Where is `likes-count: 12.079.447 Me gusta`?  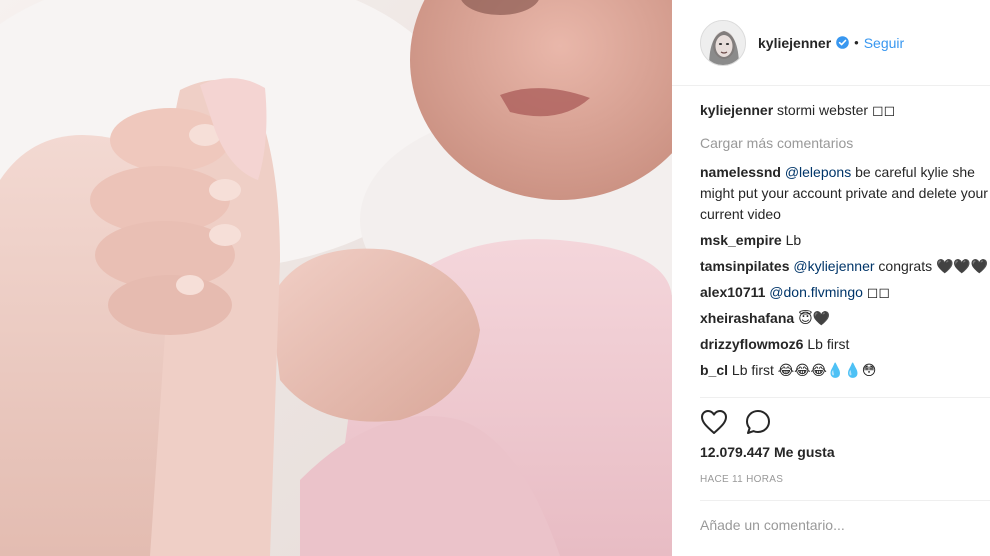 likes-count: 12.079.447 Me gusta is located at coordinates (767, 452).